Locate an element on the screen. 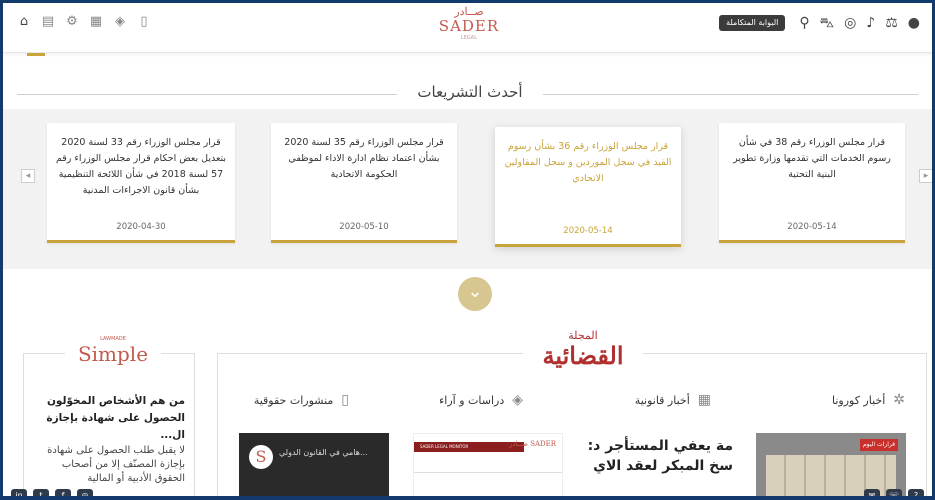 The height and width of the screenshot is (500, 935). magazine-logo-main: القضائية is located at coordinates (583, 355).